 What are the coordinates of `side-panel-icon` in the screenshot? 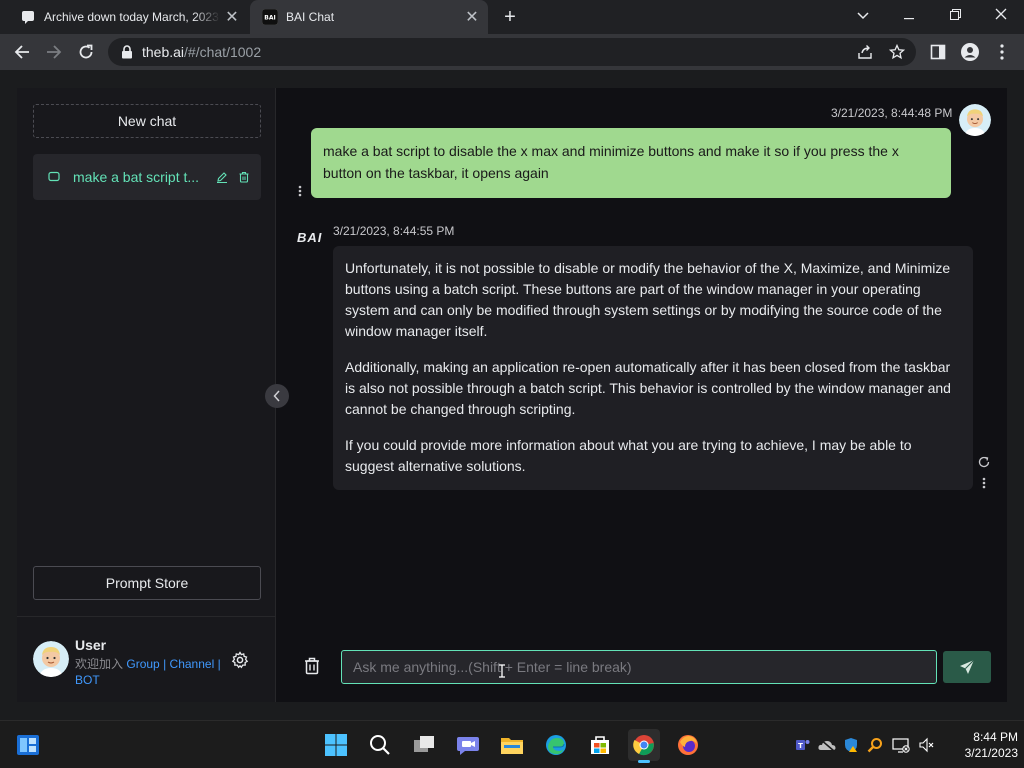 It's located at (938, 52).